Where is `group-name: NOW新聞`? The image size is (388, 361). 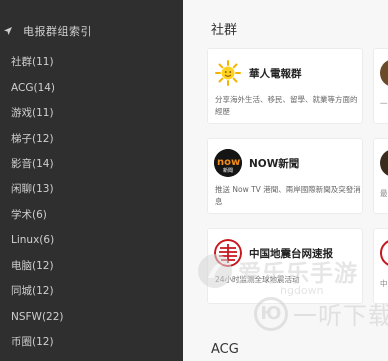 group-name: NOW新聞 is located at coordinates (274, 164).